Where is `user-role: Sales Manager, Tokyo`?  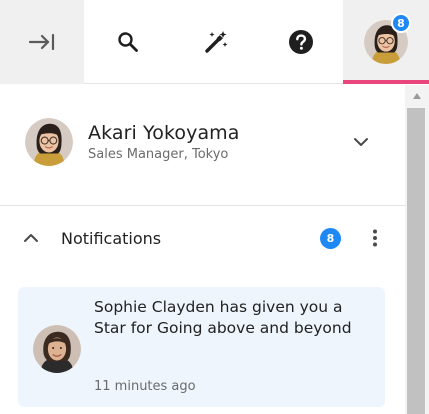
user-role: Sales Manager, Tokyo is located at coordinates (158, 154).